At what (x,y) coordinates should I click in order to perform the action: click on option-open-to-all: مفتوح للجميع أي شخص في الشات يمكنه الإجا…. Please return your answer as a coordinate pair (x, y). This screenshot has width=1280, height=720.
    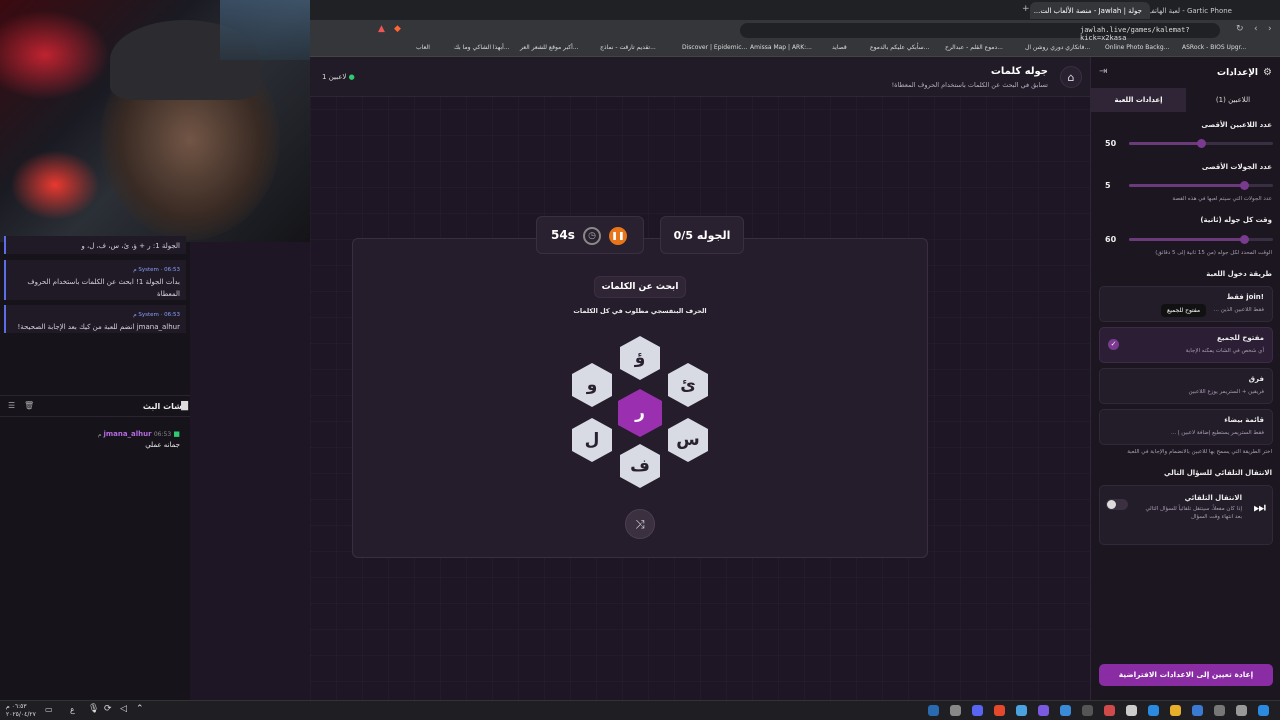
    Looking at the image, I should click on (1186, 345).